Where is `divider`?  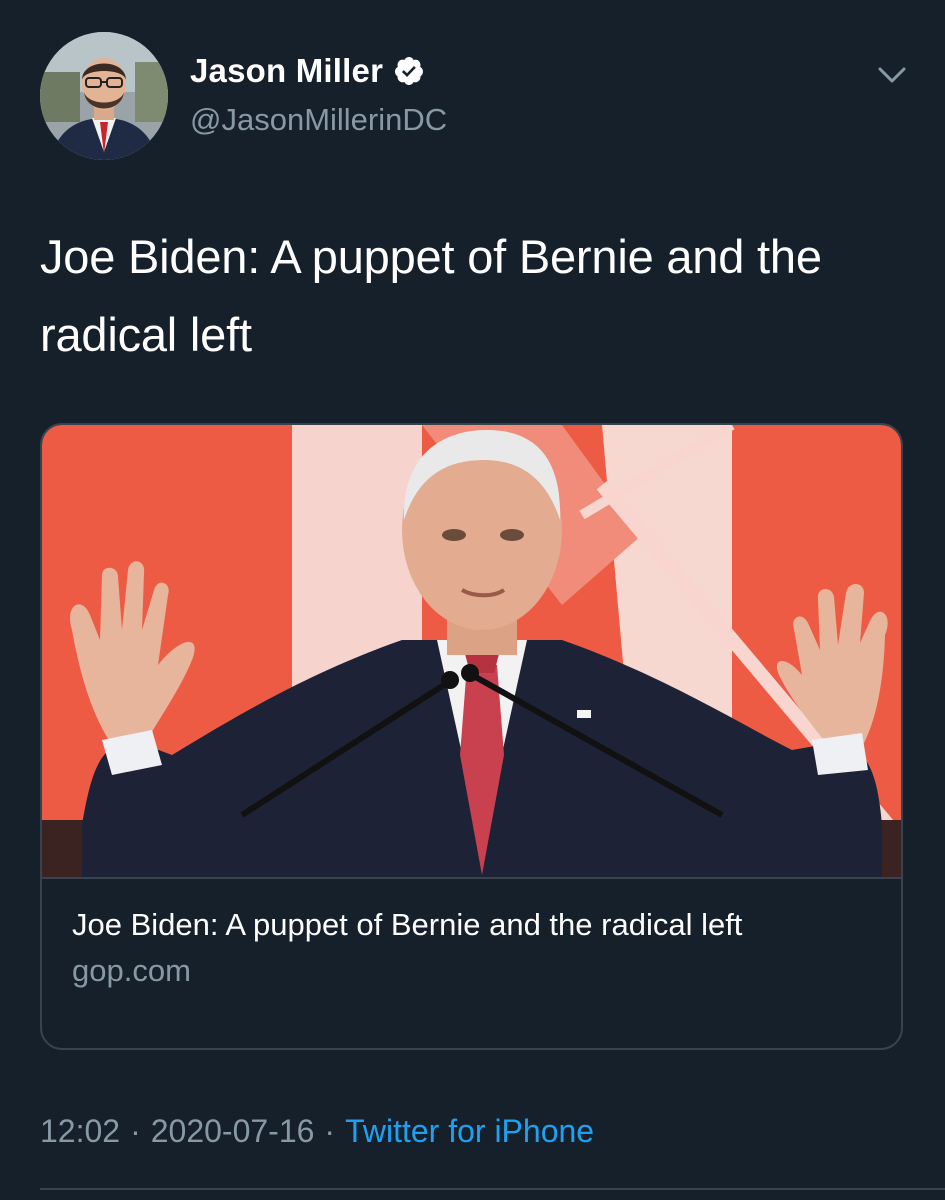
divider is located at coordinates (492, 1189).